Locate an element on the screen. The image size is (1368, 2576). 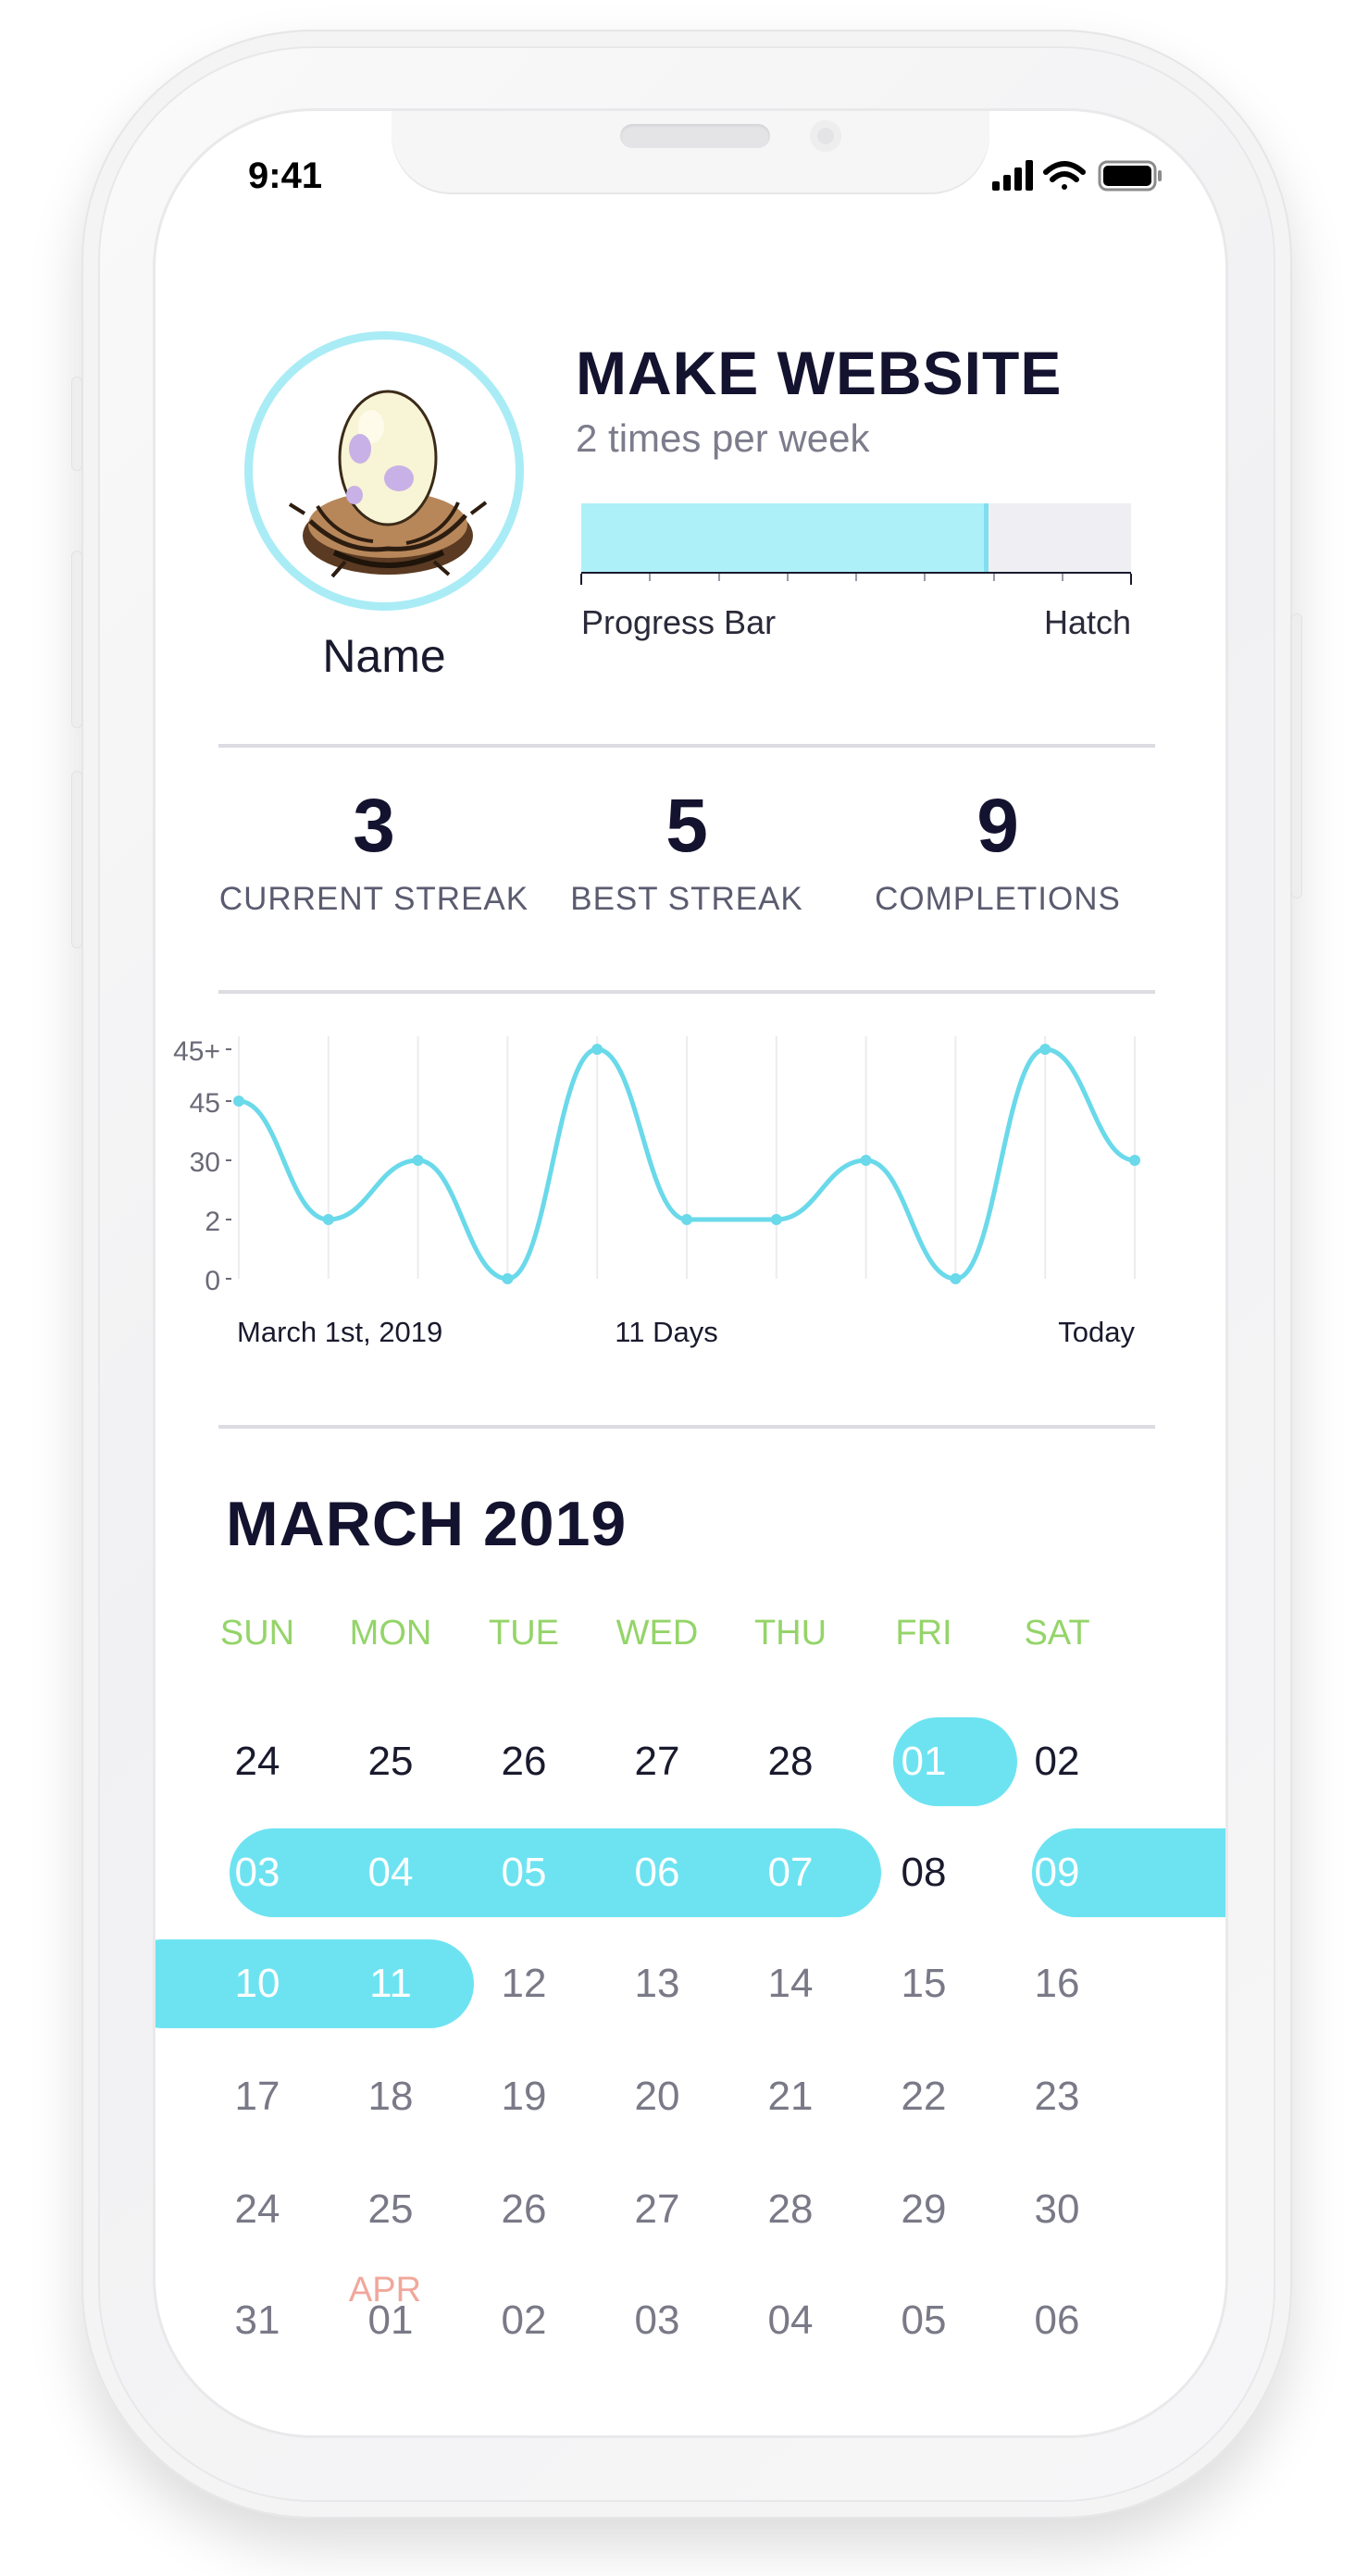
calendar-day: 09 is located at coordinates (1057, 1873).